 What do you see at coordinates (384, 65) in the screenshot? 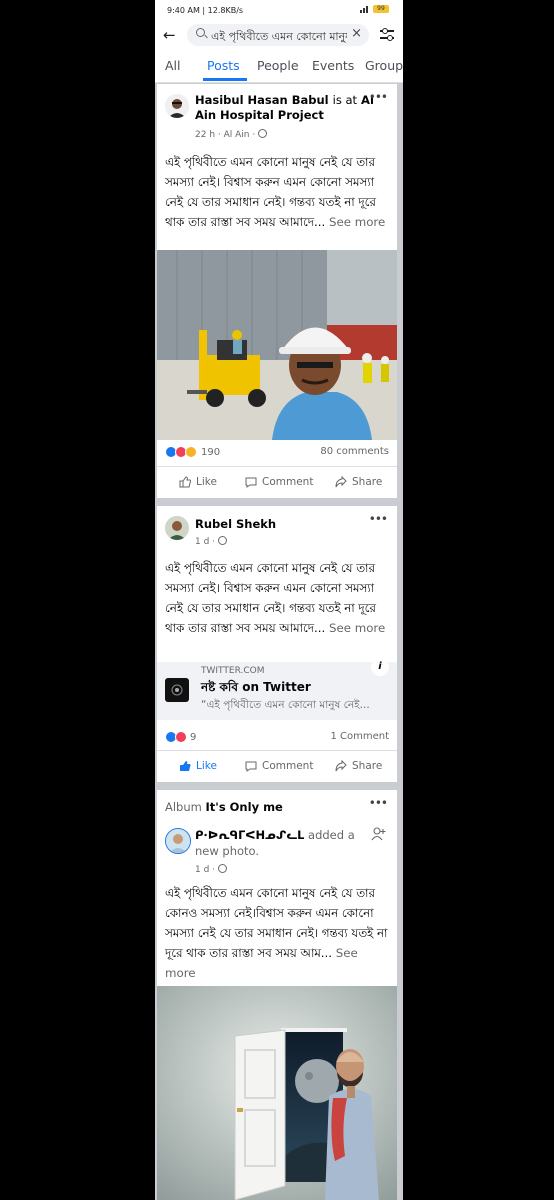
I see `tab-groups: Groups` at bounding box center [384, 65].